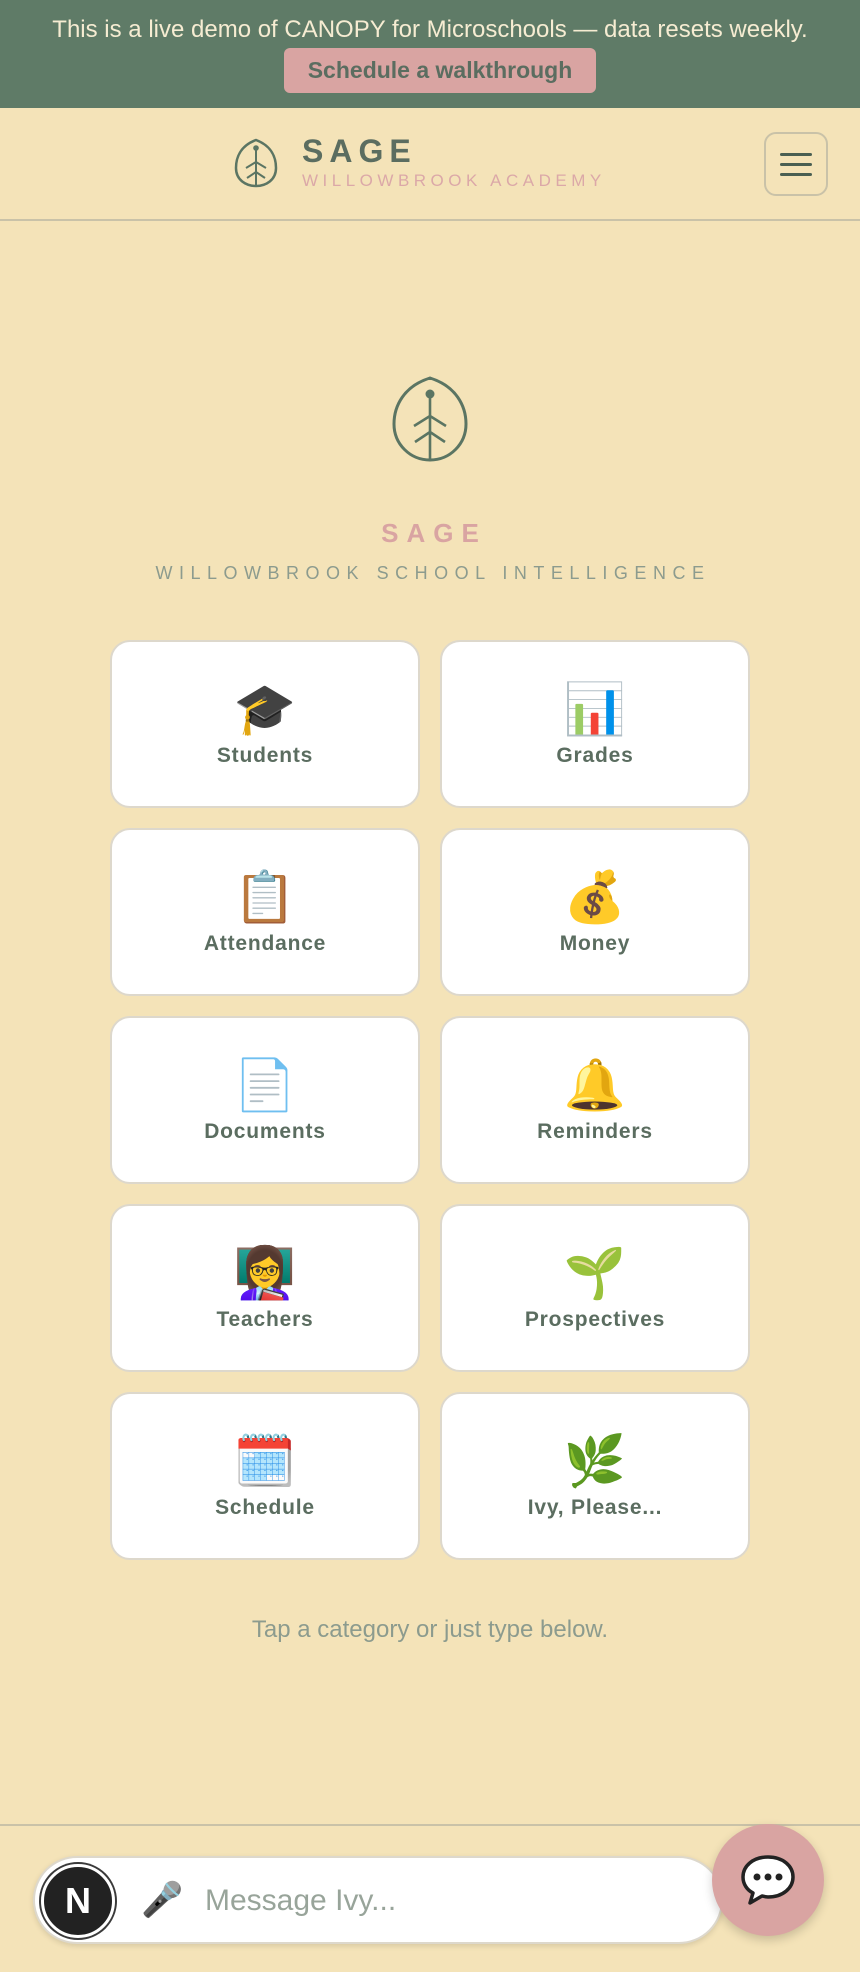 The height and width of the screenshot is (1972, 860). I want to click on category-reminders: 🔔 Reminders, so click(595, 1100).